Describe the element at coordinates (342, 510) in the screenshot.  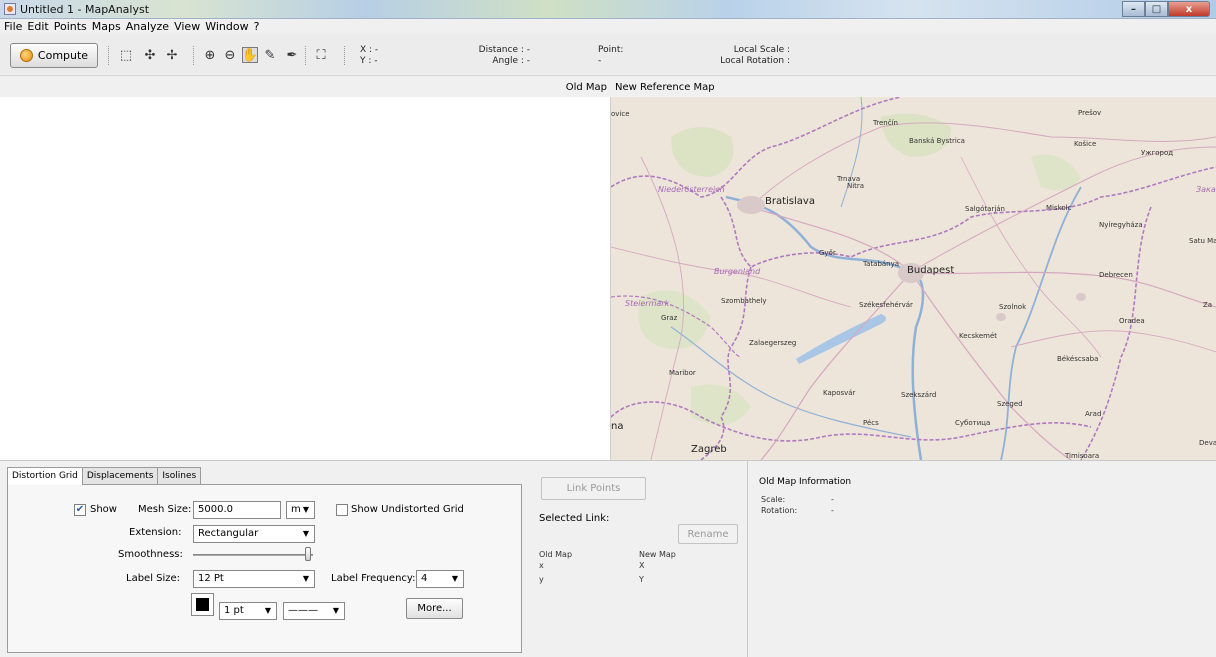
I see `show-undistorted-grid-checkbox` at that location.